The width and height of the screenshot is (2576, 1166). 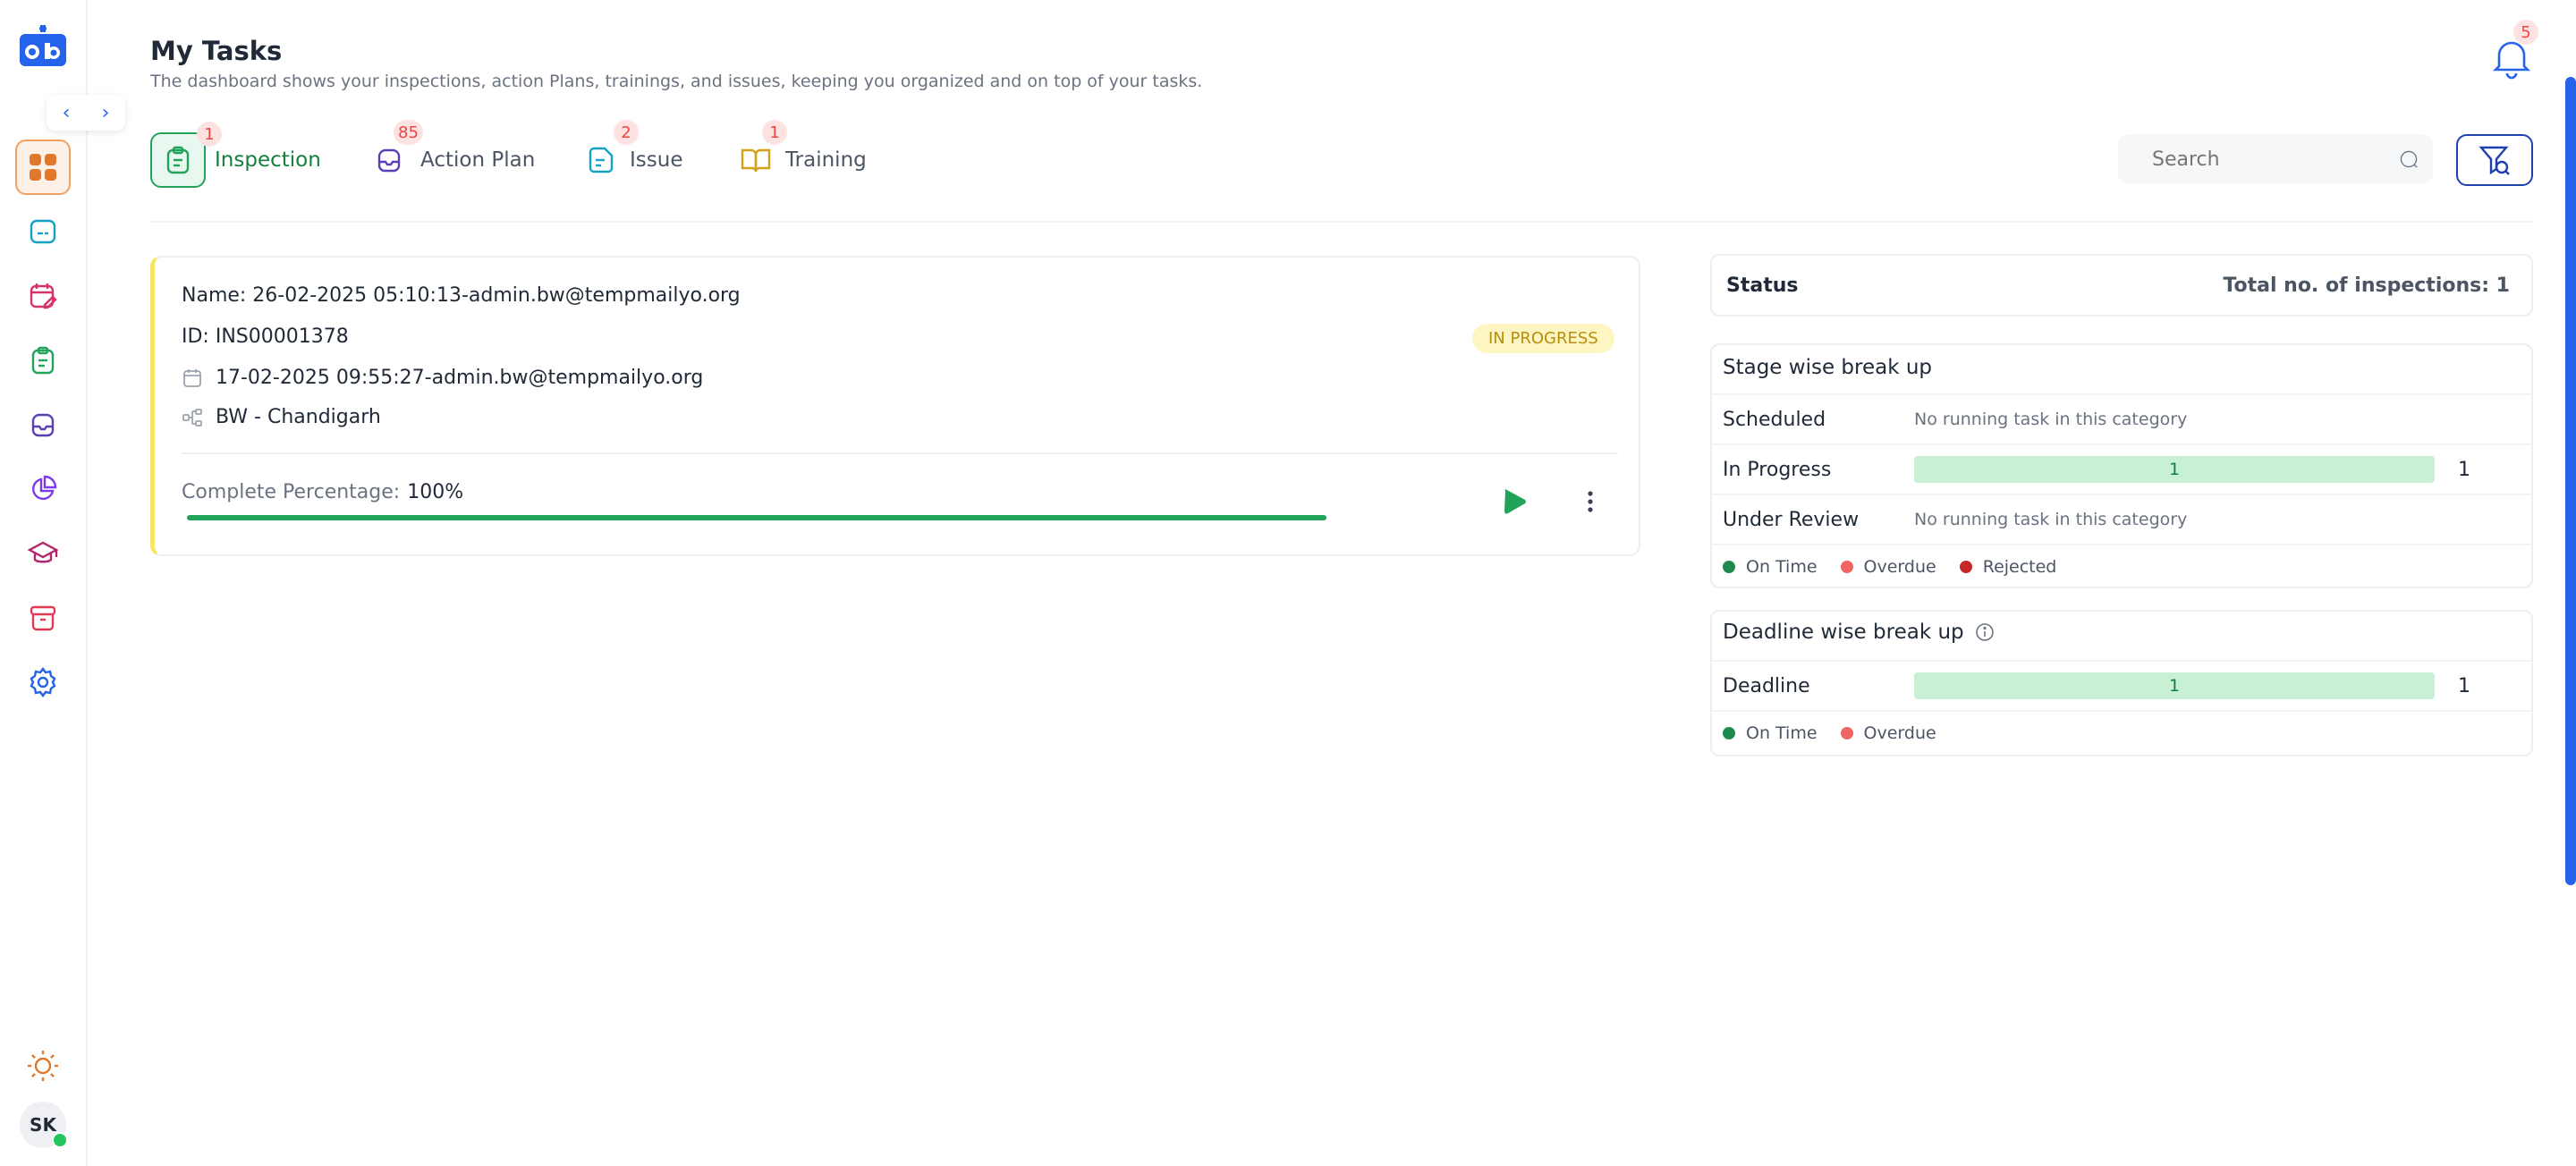 I want to click on tab-inspection-icon-box: 1, so click(x=186, y=155).